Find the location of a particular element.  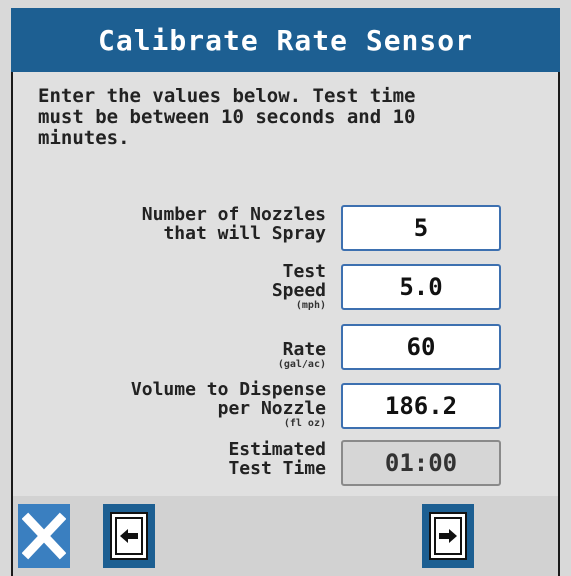

nozzles-input: 5 is located at coordinates (421, 228).